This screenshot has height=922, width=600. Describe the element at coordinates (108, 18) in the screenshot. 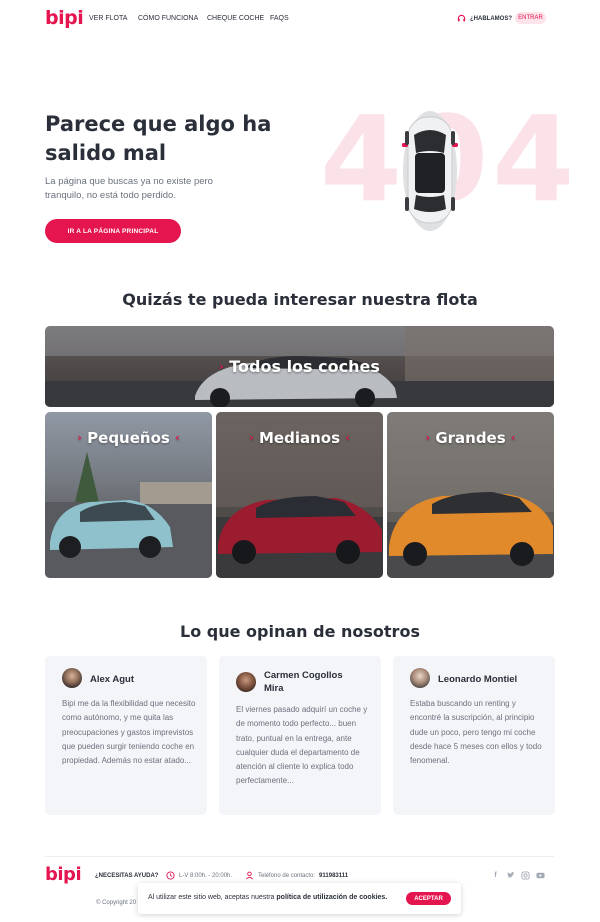

I see `nav-ver-flota: VER FLOTA` at that location.